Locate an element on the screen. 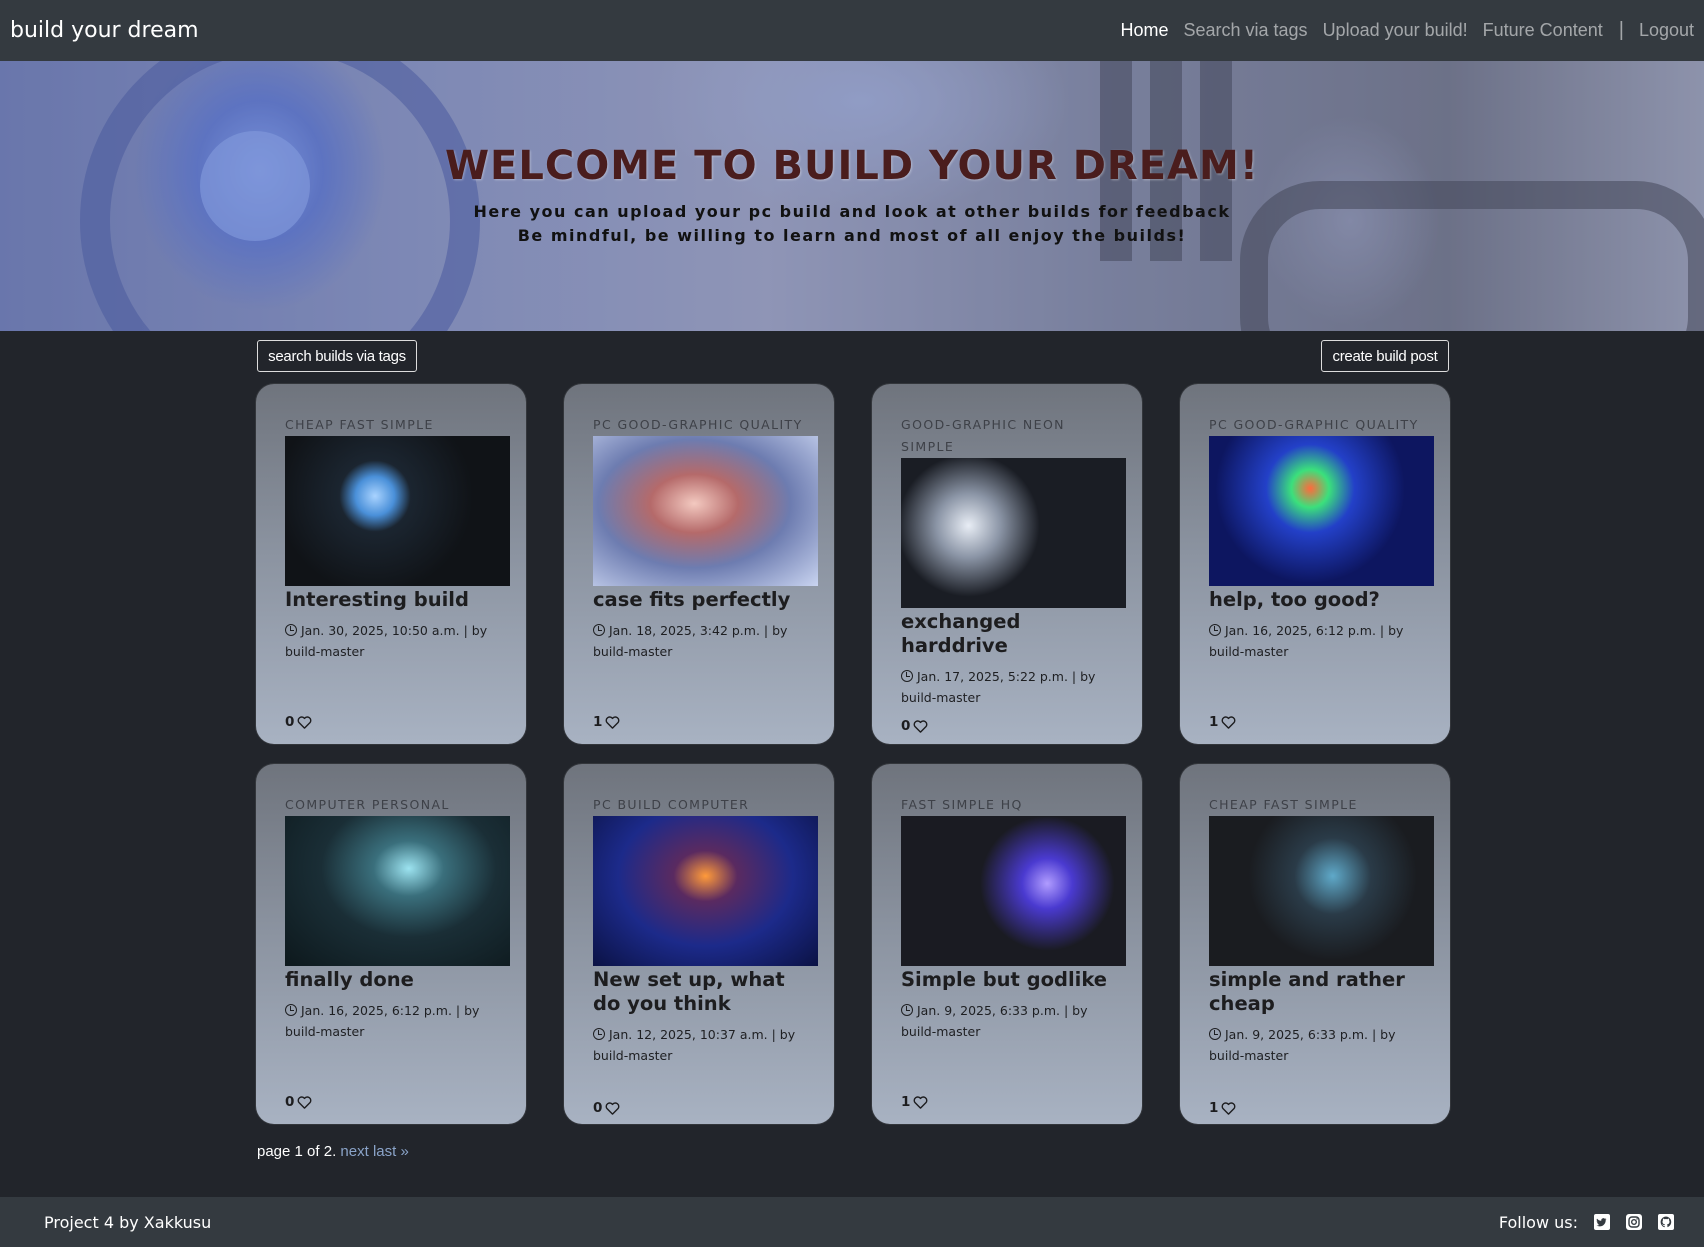  nav-upload-build: Upload your build! is located at coordinates (1395, 30).